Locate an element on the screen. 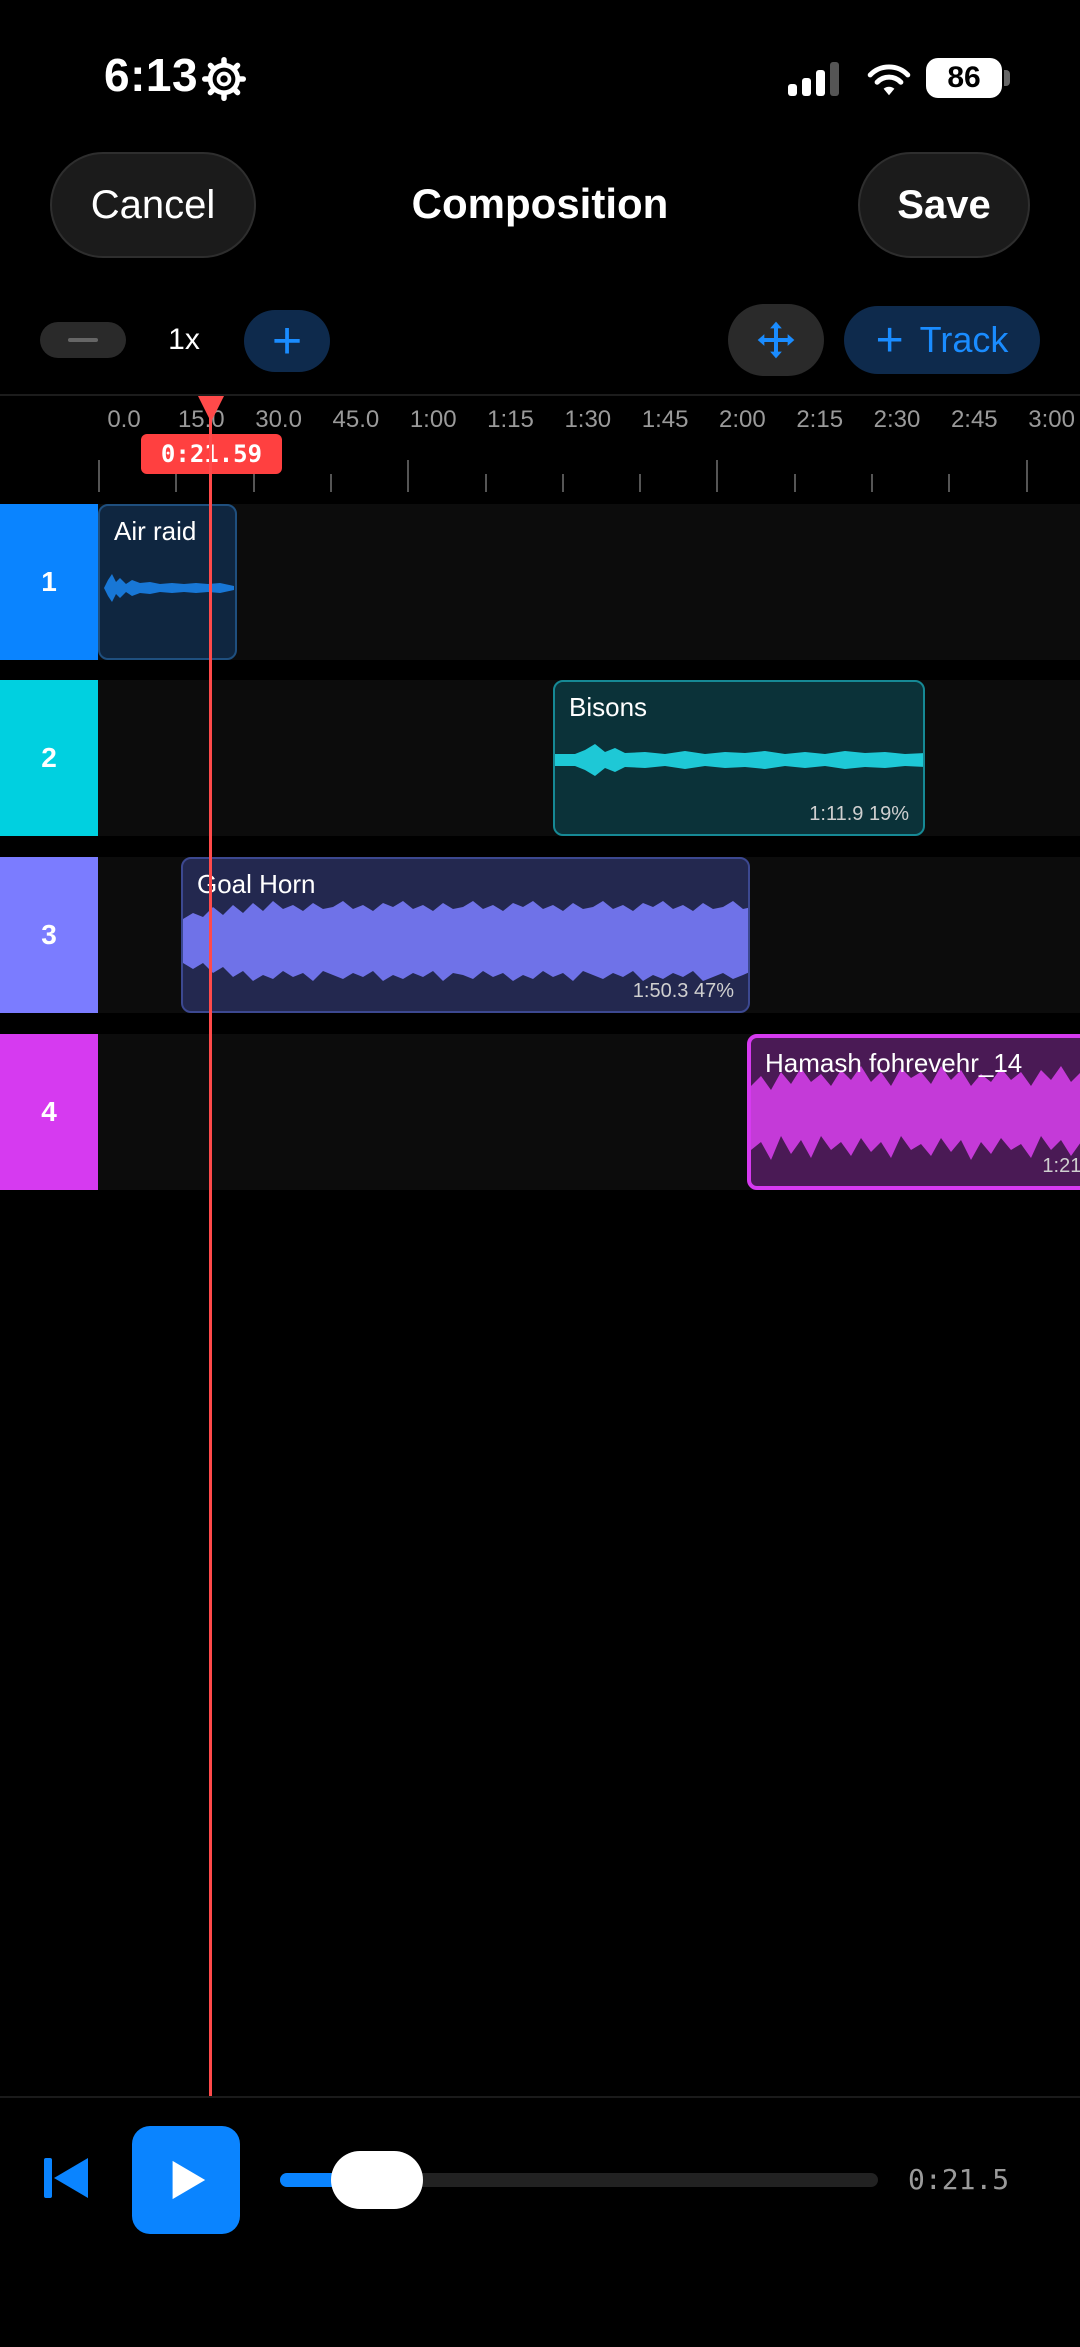 Image resolution: width=1080 pixels, height=2347 pixels. add-track-label: Track is located at coordinates (964, 339).